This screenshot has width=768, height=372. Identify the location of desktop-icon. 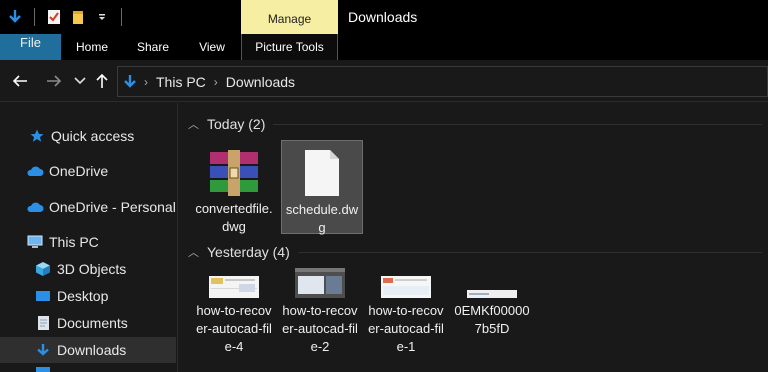
(43, 296).